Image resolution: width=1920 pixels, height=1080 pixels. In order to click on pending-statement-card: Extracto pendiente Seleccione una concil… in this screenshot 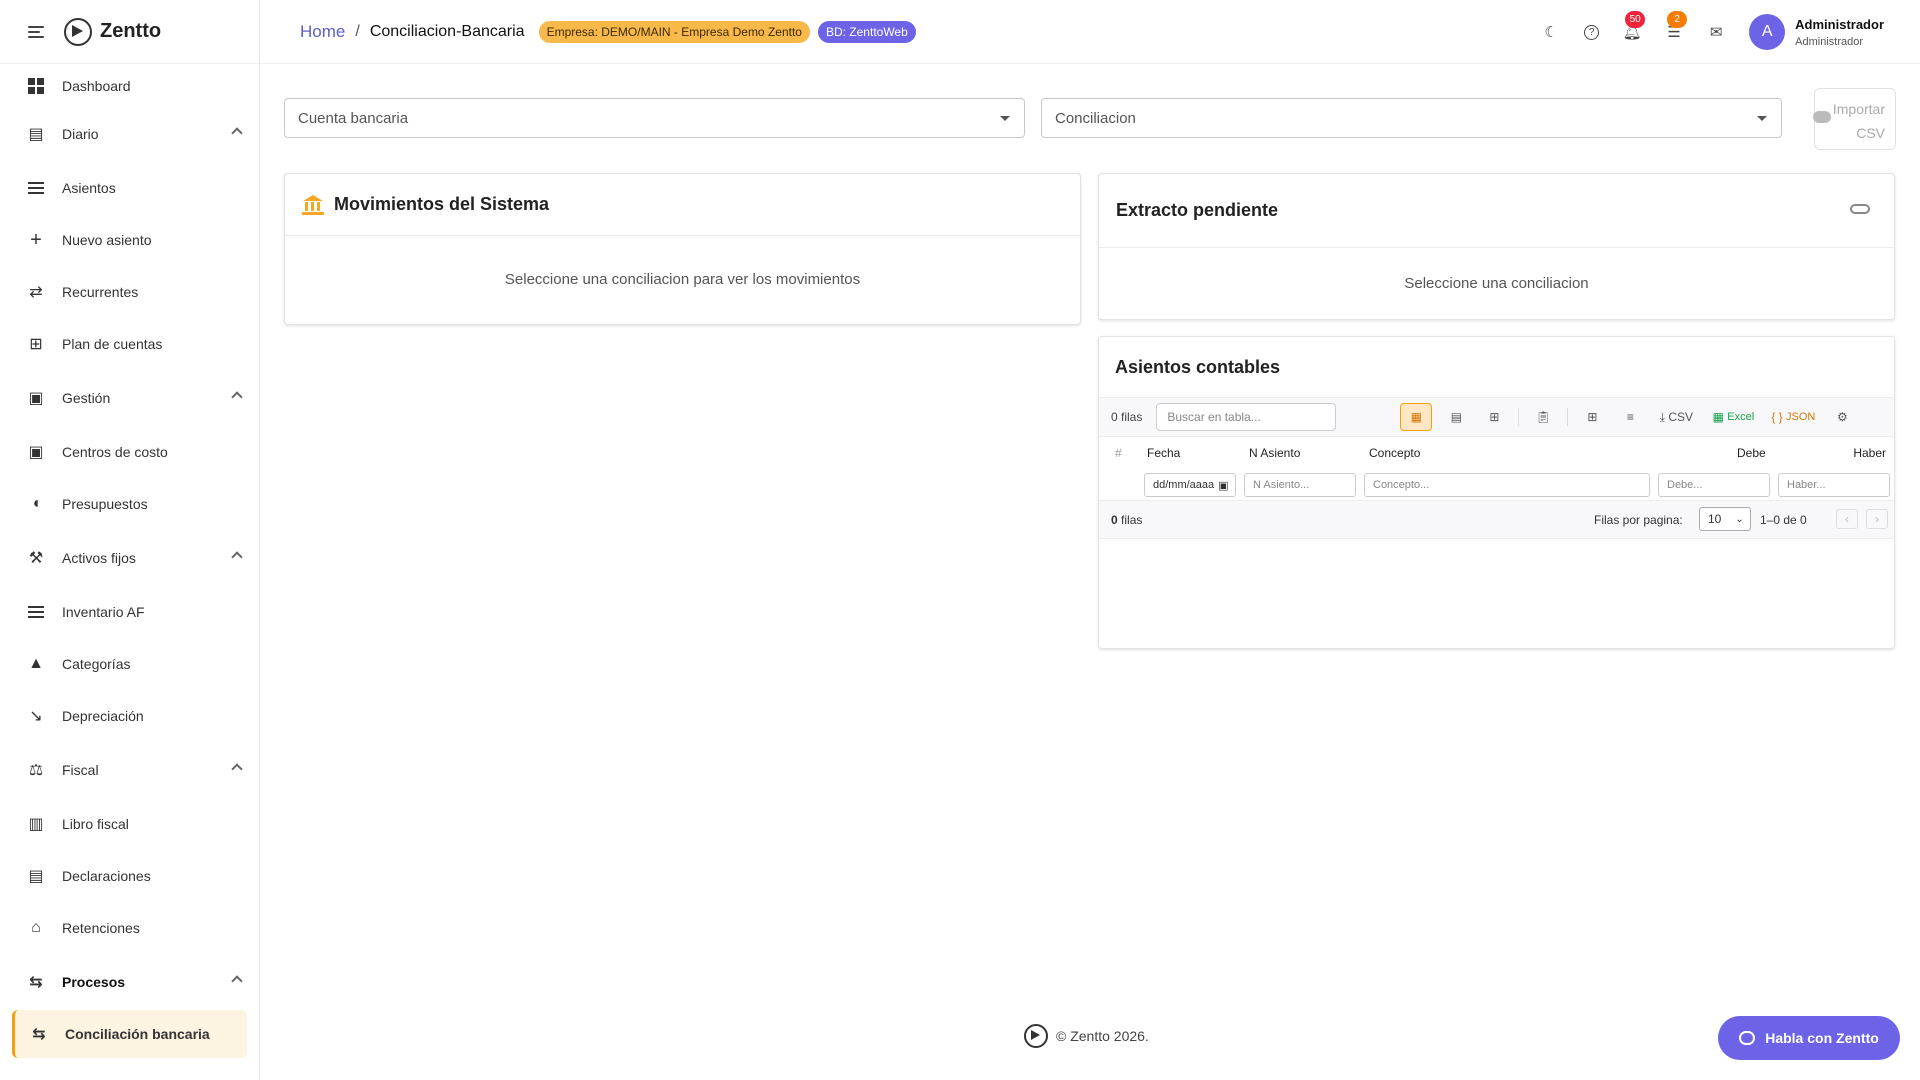, I will do `click(1496, 246)`.